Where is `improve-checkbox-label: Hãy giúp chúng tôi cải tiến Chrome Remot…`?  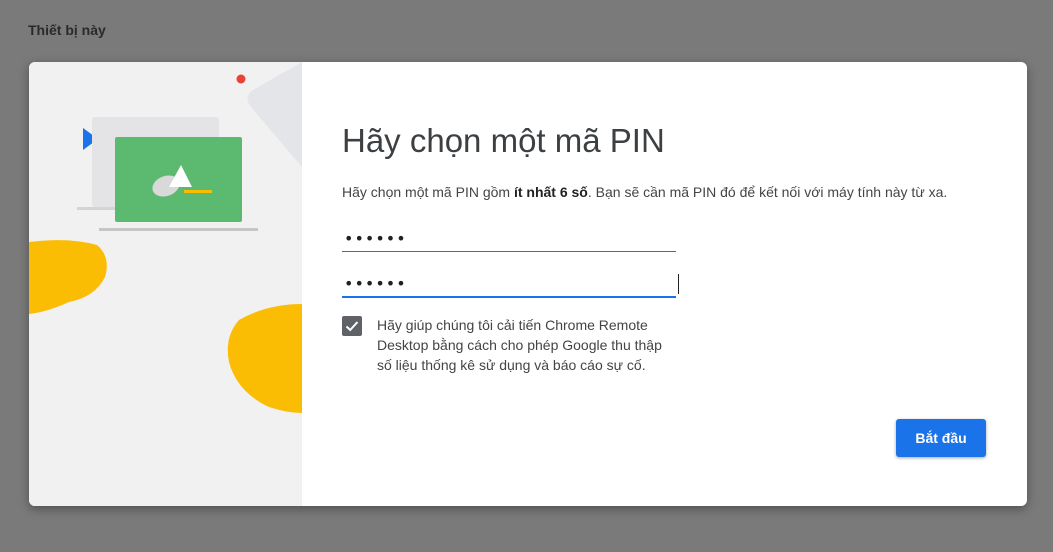
improve-checkbox-label: Hãy giúp chúng tôi cải tiến Chrome Remot… is located at coordinates (519, 345).